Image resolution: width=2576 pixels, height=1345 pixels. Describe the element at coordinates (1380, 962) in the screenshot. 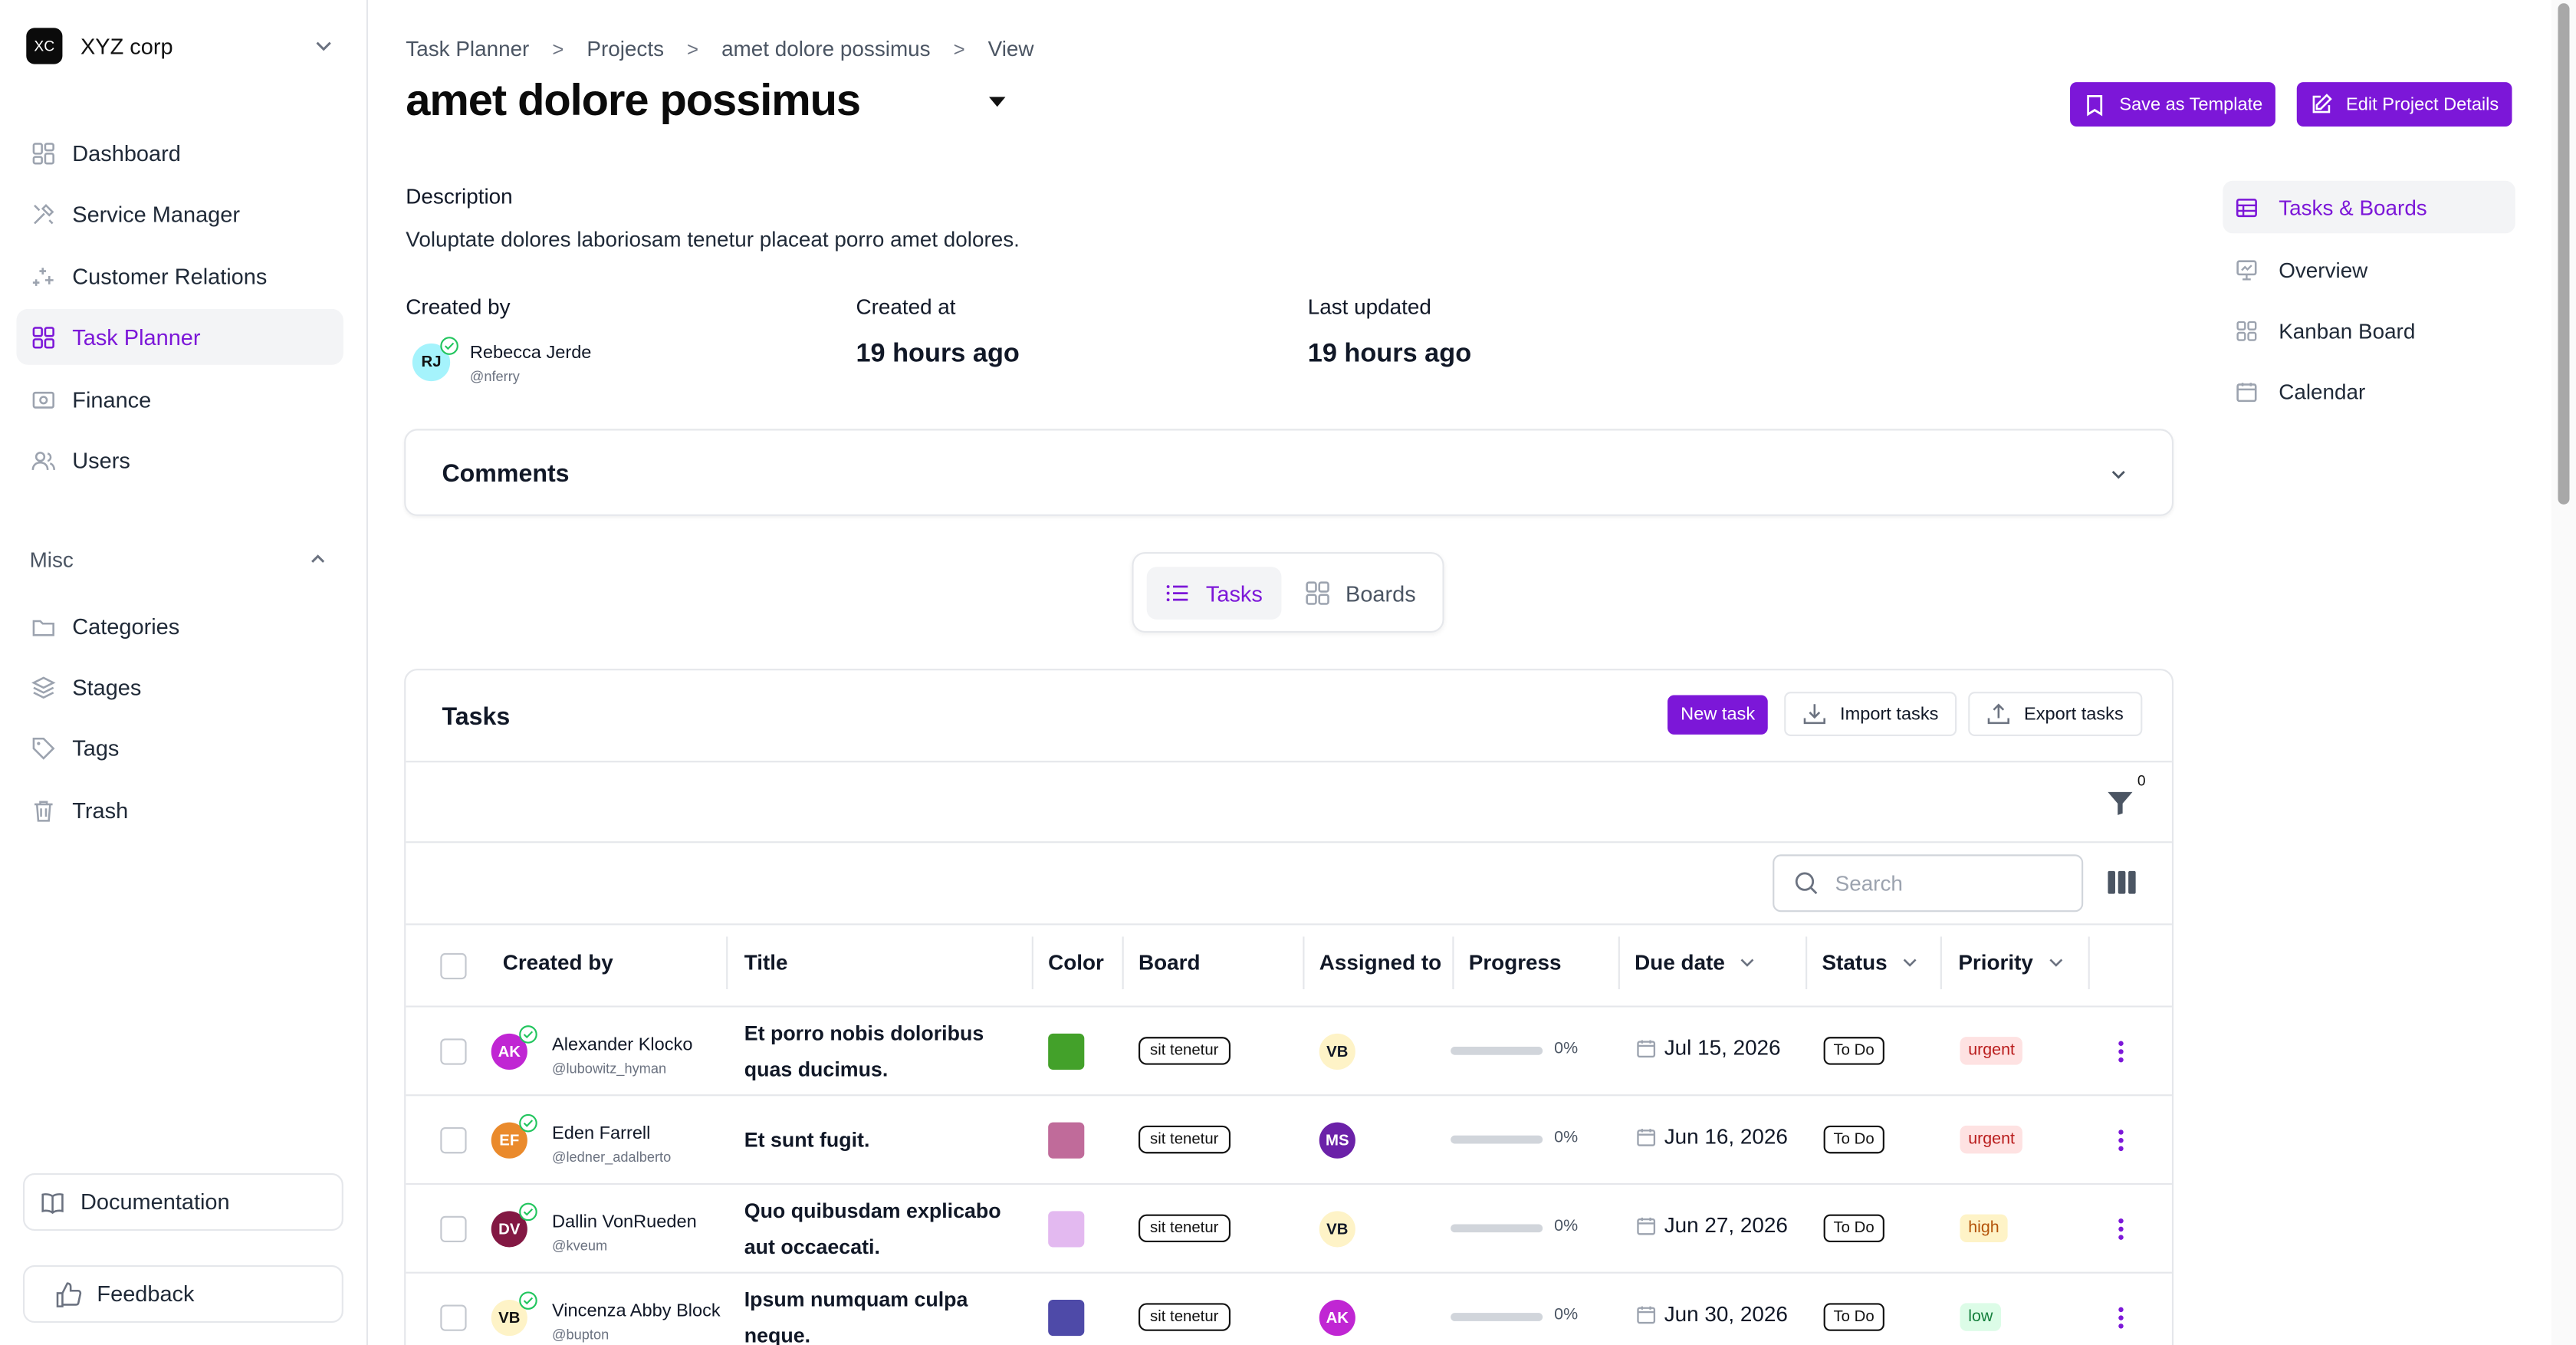

I see `column-header-assigned-to: Assigned to` at that location.